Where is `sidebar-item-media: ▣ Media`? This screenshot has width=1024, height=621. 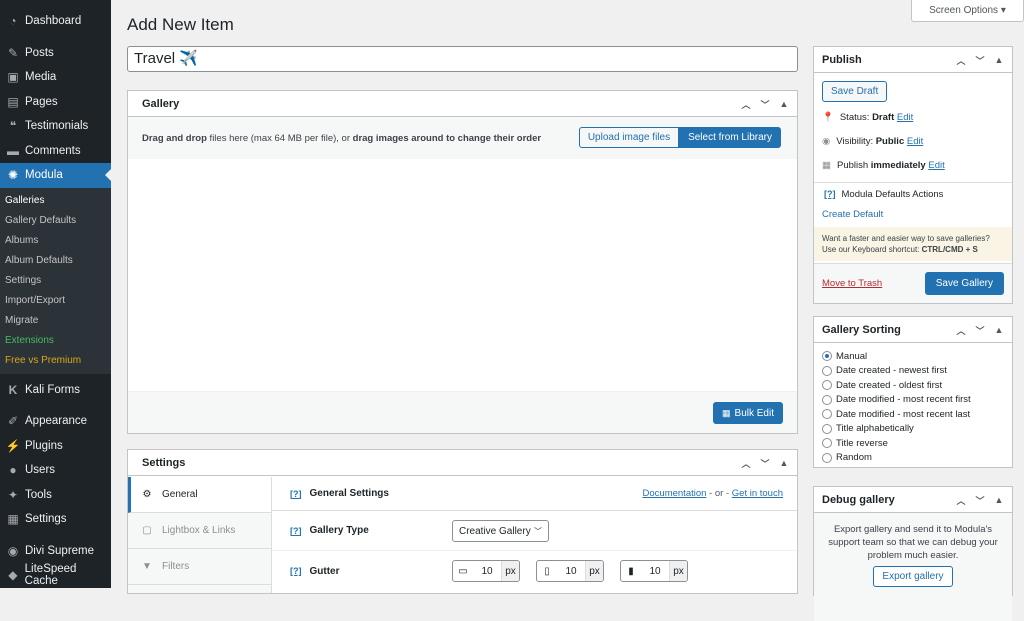
sidebar-item-media: ▣ Media is located at coordinates (55, 77).